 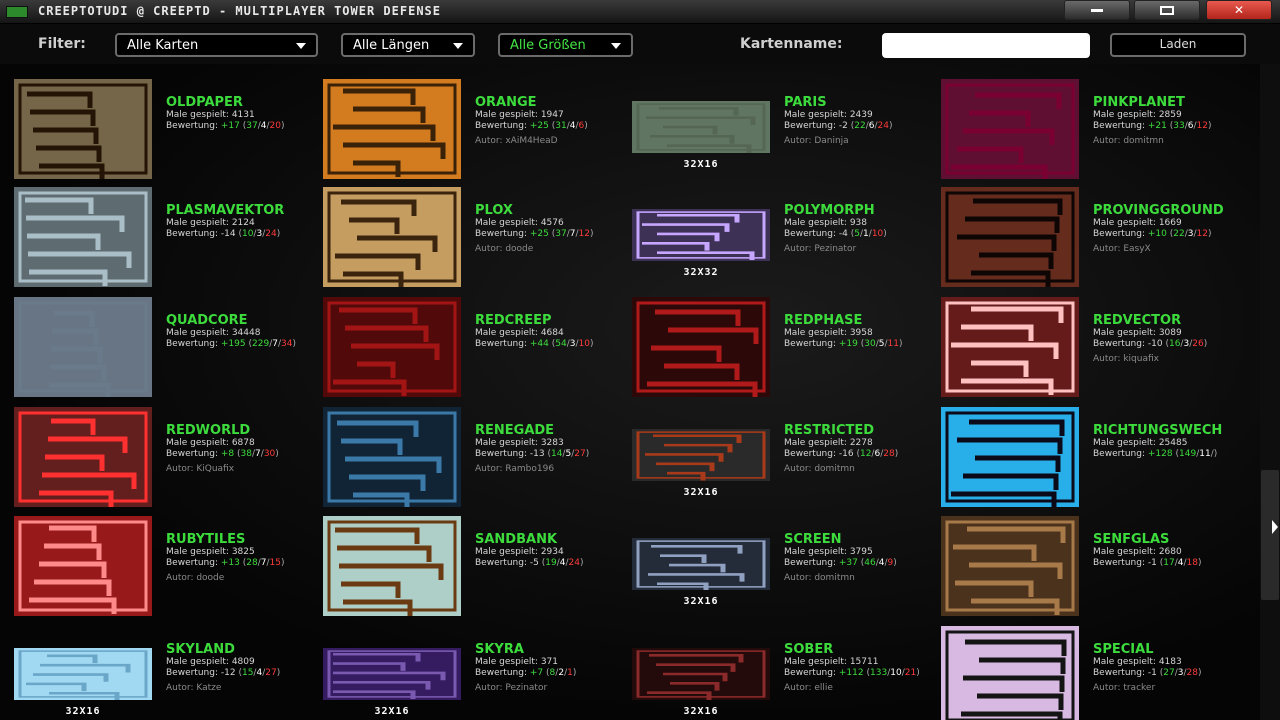 I want to click on rating: Bewertung: +17 (37/4/20), so click(x=225, y=126).